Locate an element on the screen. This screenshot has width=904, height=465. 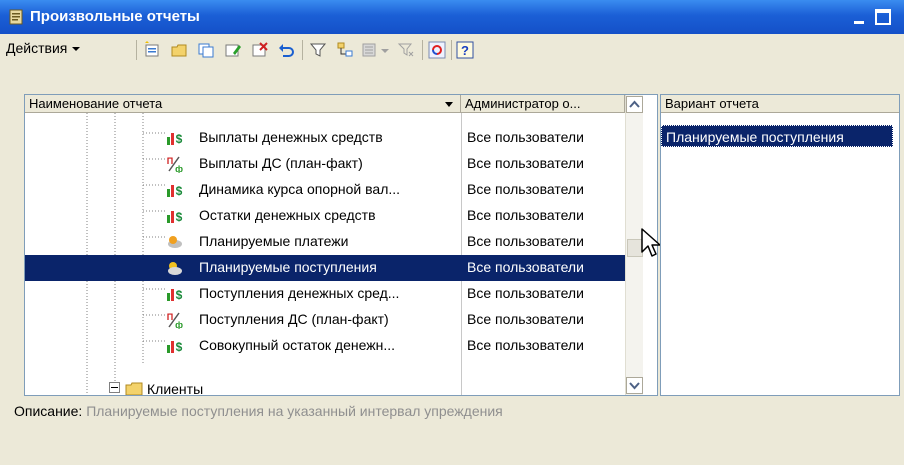
group-name: Клиенты is located at coordinates (175, 388).